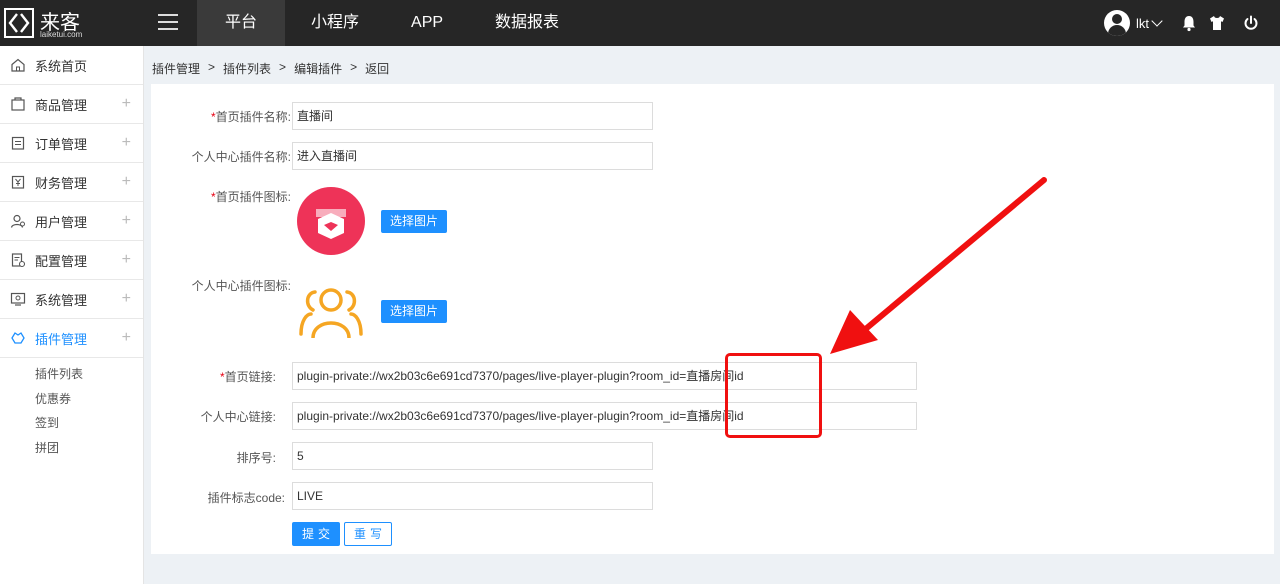 The width and height of the screenshot is (1280, 584). Describe the element at coordinates (335, 23) in the screenshot. I see `nav-item-mini-program: 小程序` at that location.